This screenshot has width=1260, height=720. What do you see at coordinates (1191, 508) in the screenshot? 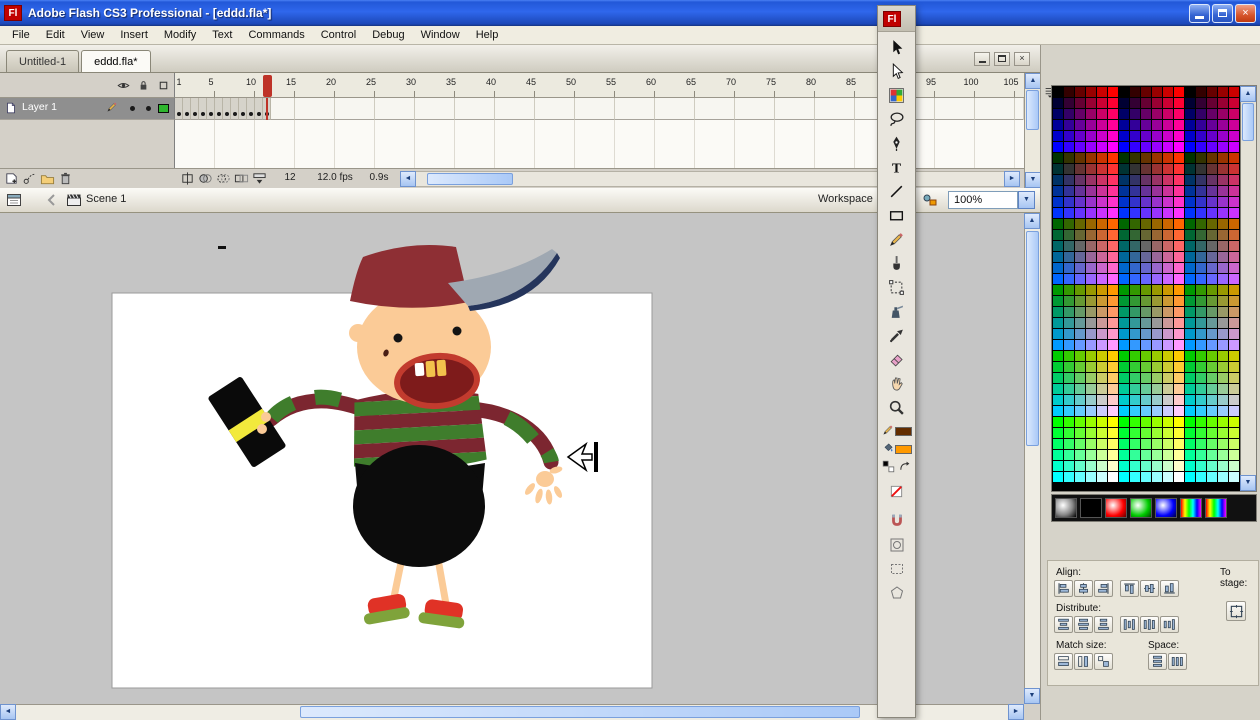
I see `preset-swatch-rainbow-a` at bounding box center [1191, 508].